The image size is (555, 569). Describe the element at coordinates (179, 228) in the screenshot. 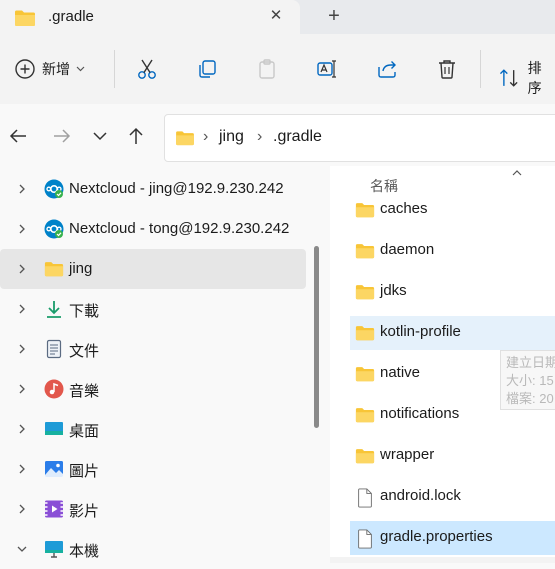

I see `nav-item-label: Nextcloud - tong@192.9.230.242` at that location.